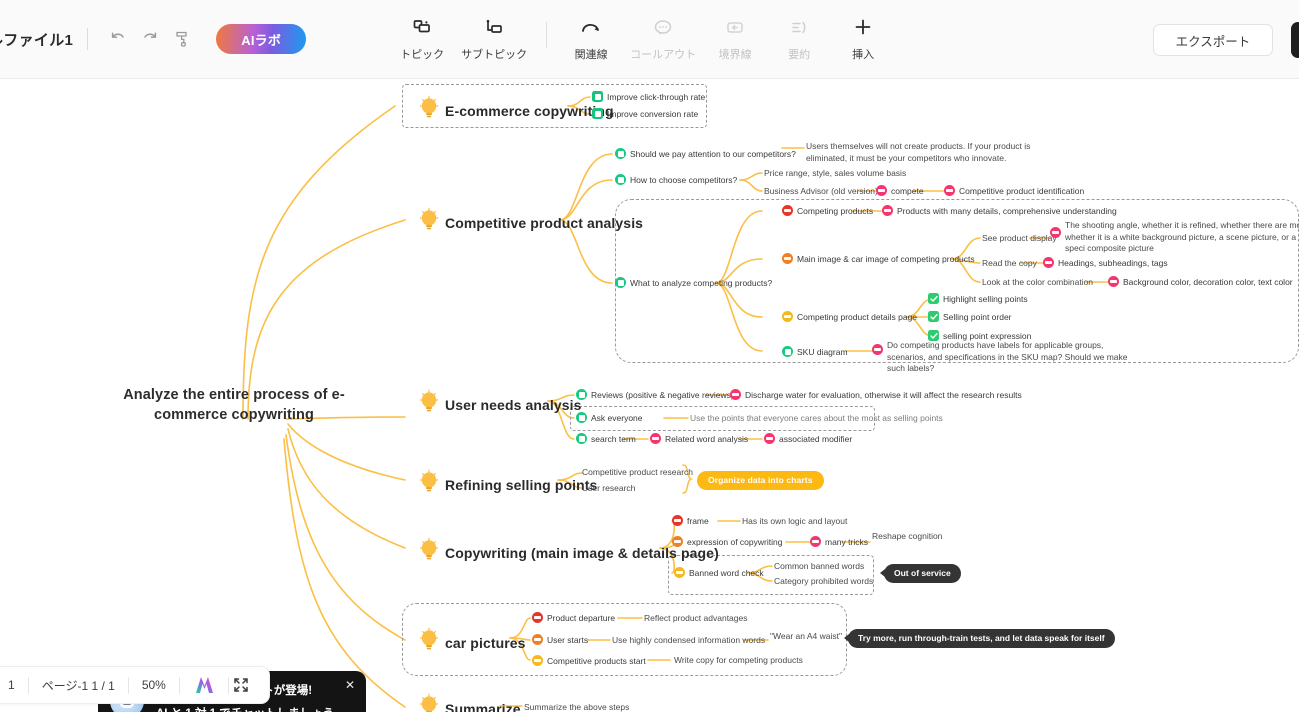  I want to click on sub-many-tricks: many tricks, so click(839, 541).